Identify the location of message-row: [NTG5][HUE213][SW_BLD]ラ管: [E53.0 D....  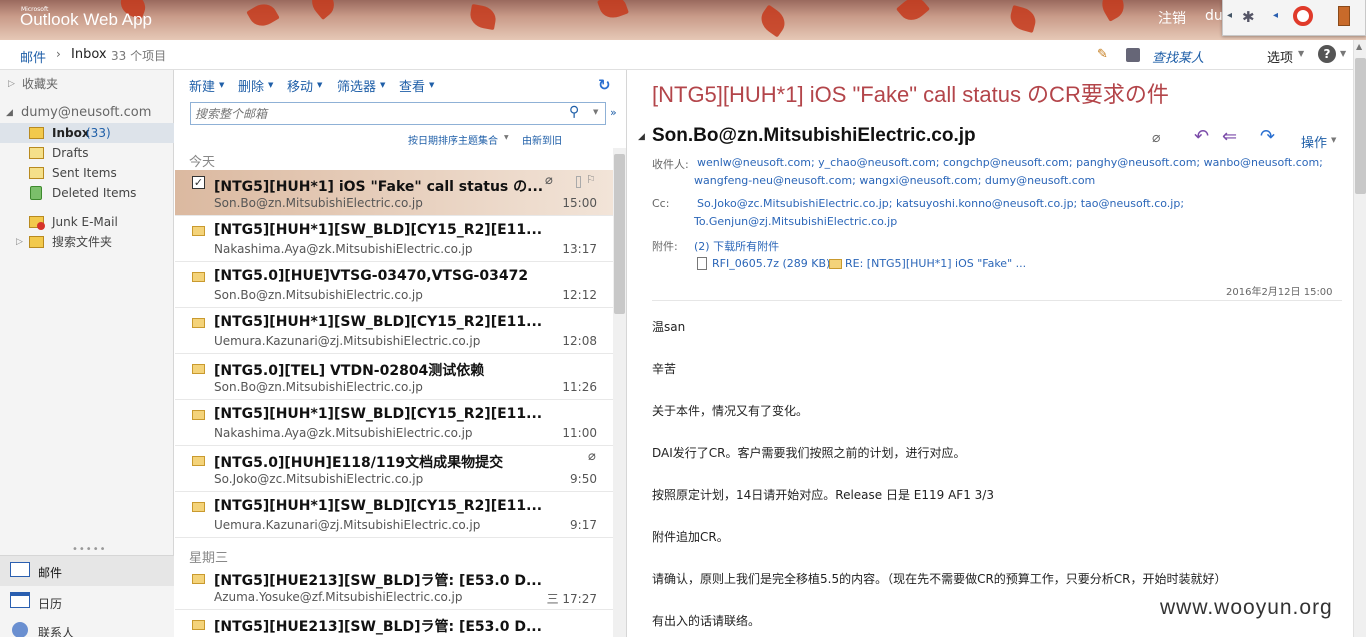
(394, 623).